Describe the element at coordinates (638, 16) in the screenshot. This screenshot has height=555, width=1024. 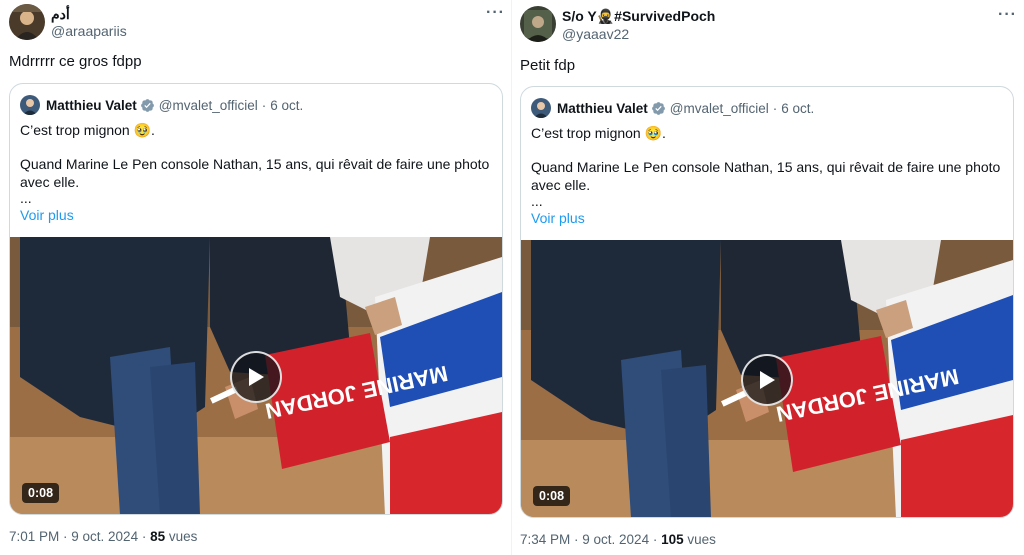
I see `author-name: S/o Y🥷#SurvivedPoch` at that location.